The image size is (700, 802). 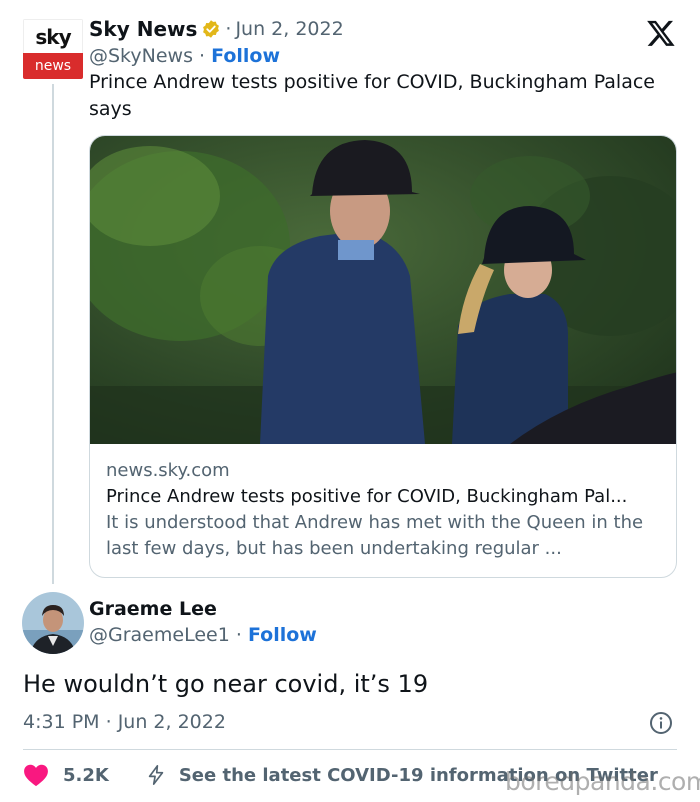 What do you see at coordinates (61, 722) in the screenshot?
I see `reply-time: 4:31 PM` at bounding box center [61, 722].